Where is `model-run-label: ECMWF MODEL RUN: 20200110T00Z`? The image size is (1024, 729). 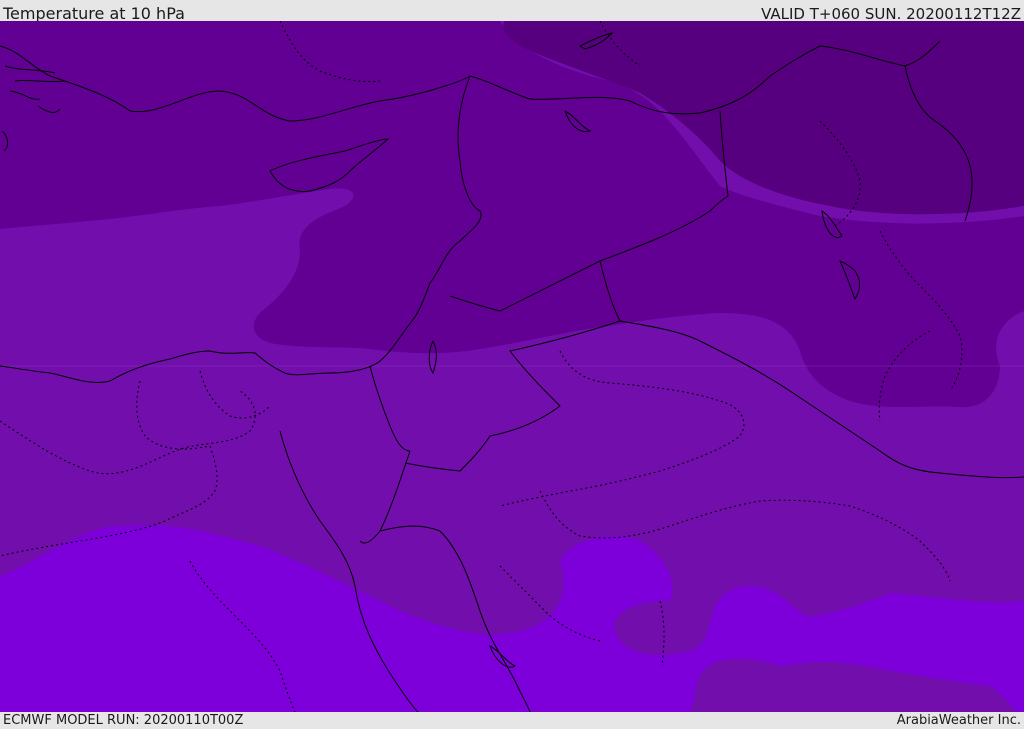
model-run-label: ECMWF MODEL RUN: 20200110T00Z is located at coordinates (123, 720).